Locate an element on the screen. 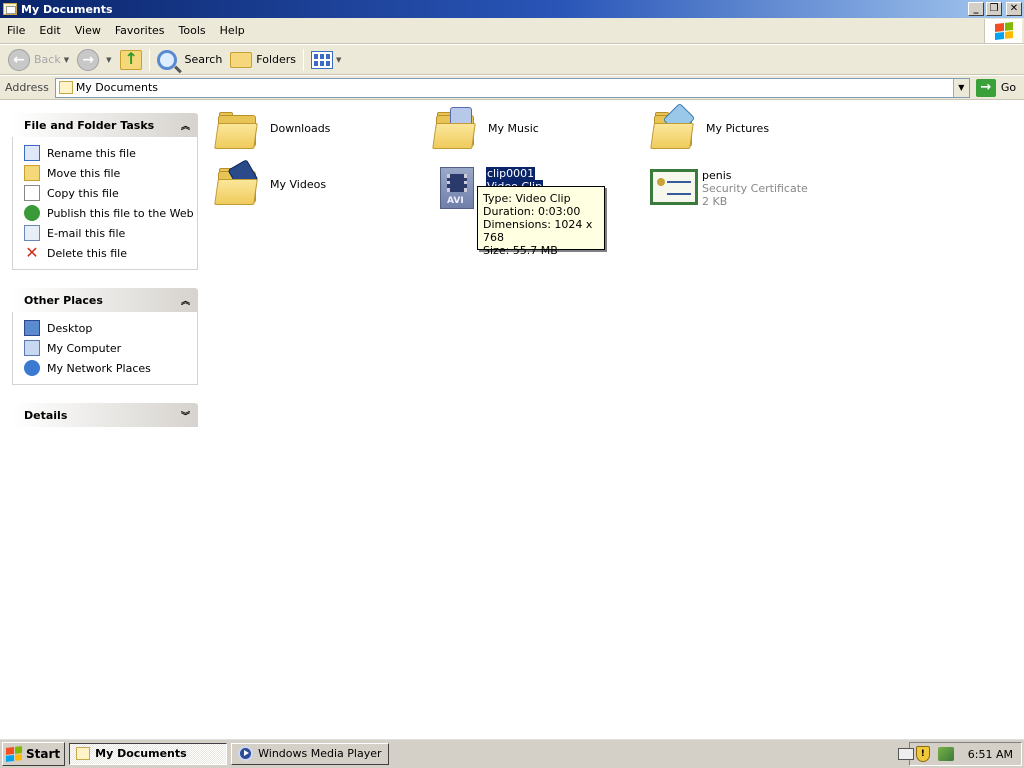 This screenshot has height=768, width=1024. address-value: My Documents is located at coordinates (117, 87).